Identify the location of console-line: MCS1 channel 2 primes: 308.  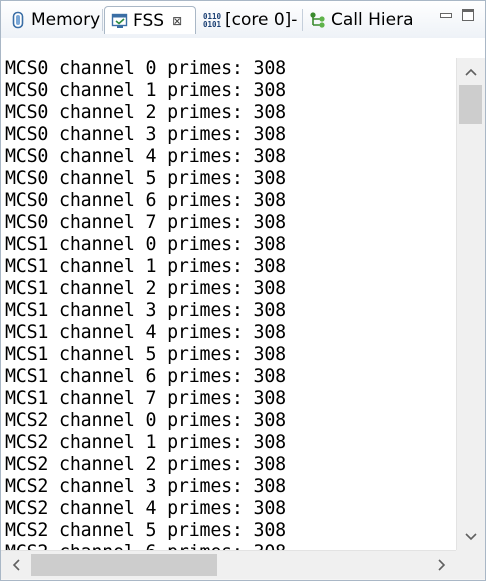
(145, 288).